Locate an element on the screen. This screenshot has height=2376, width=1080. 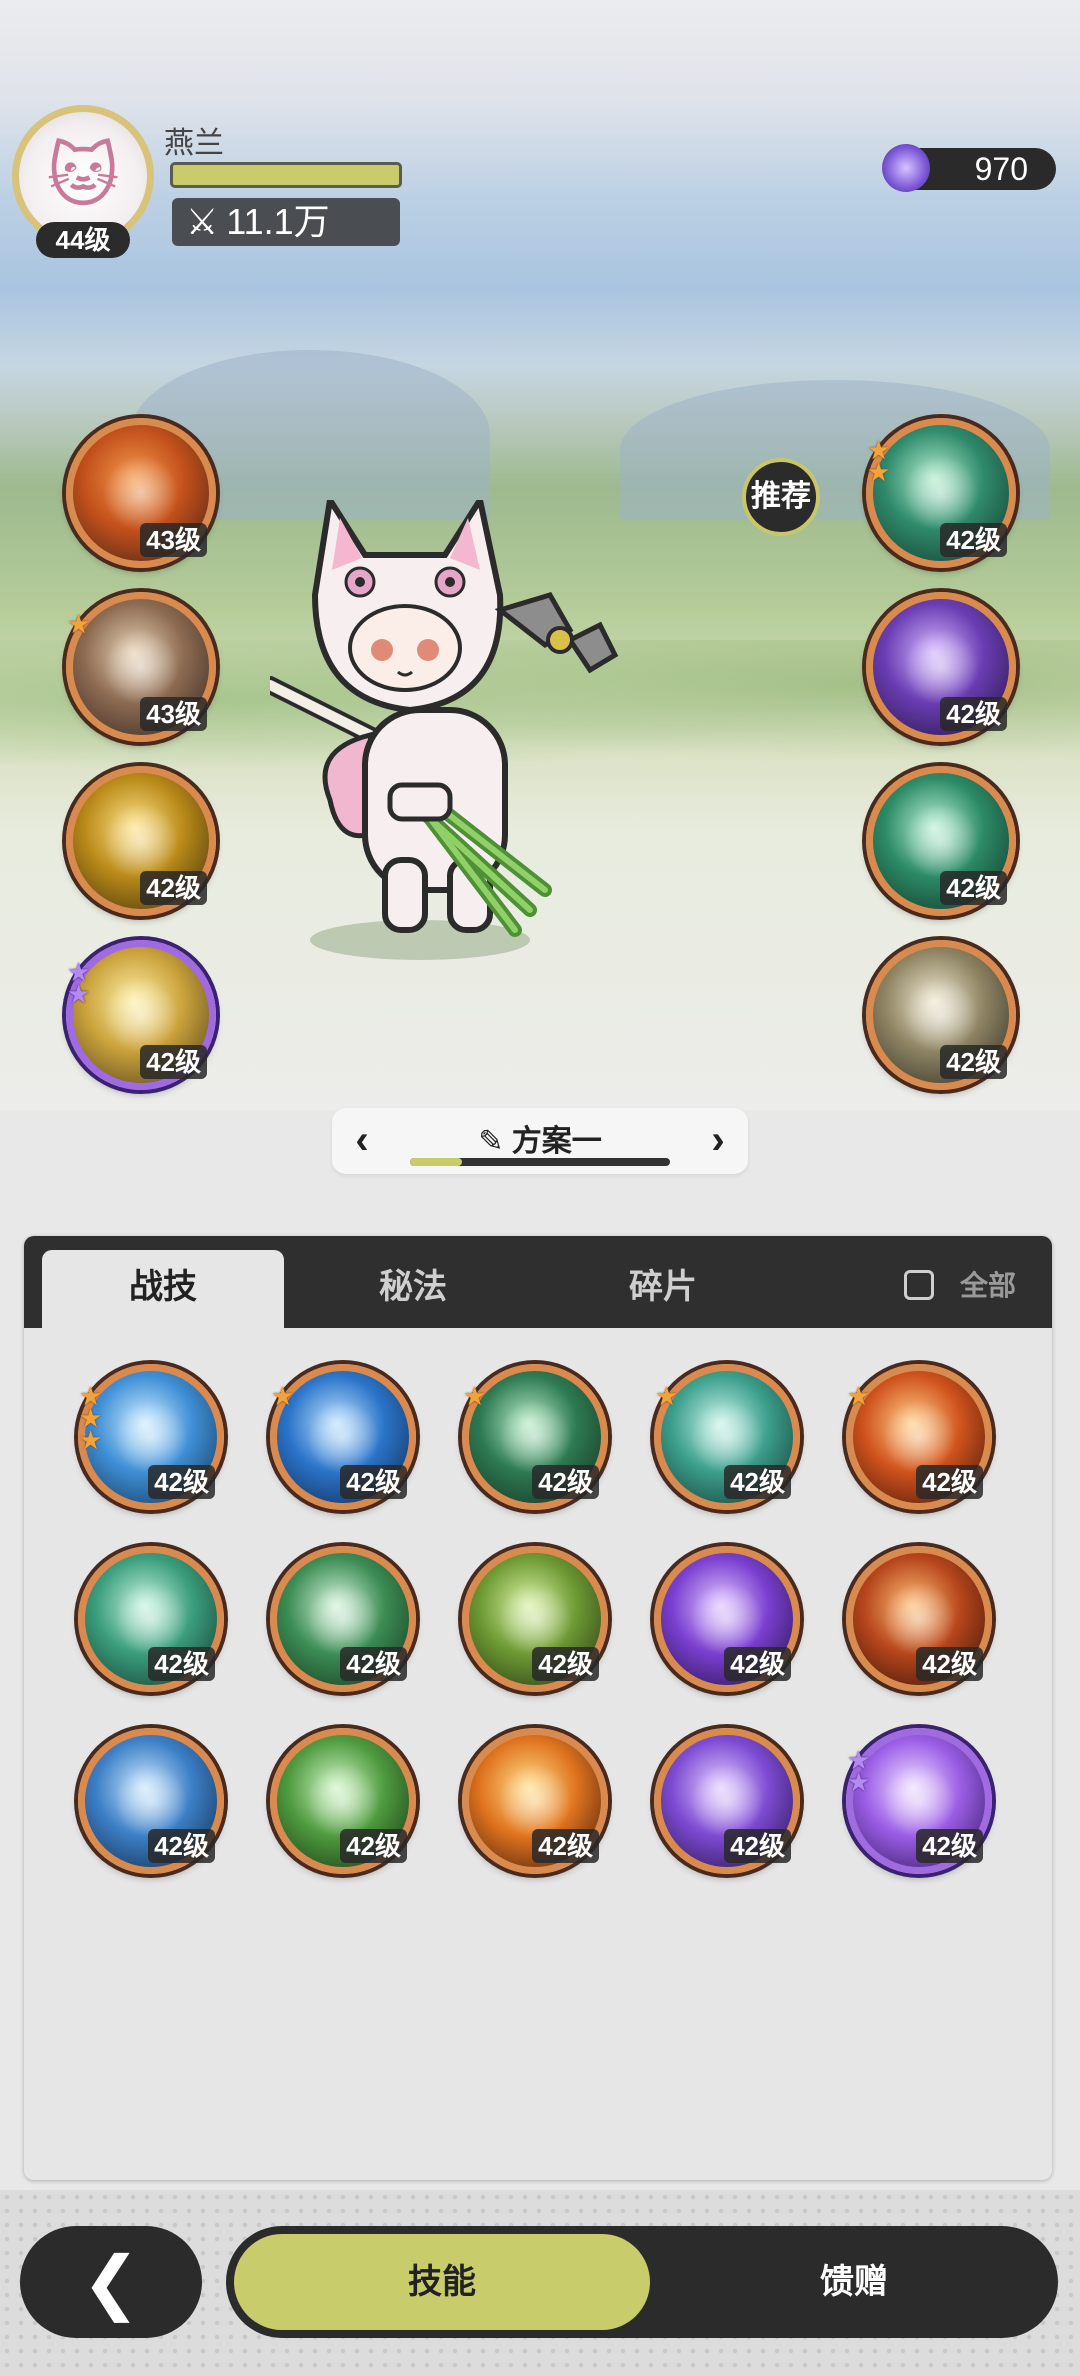
plan-name-row: ✎ 方案一 is located at coordinates (540, 1138).